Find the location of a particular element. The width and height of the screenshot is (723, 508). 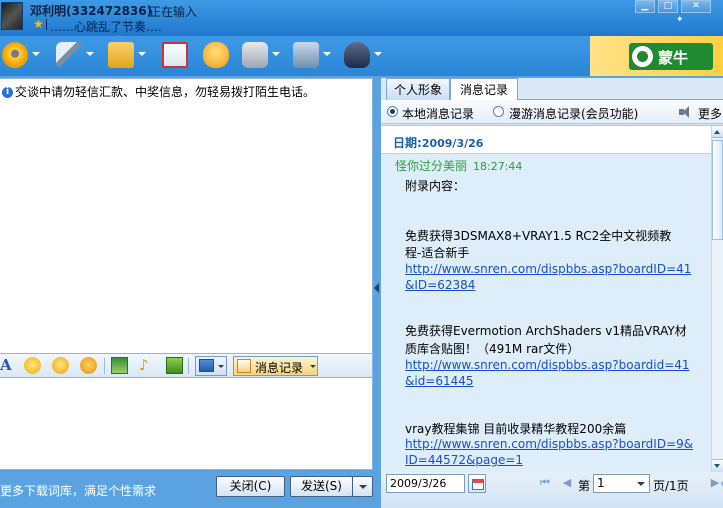

safety-notice: i 交谈中请勿轻信汇款、中奖信息，勿轻易拨打陌生电话。 is located at coordinates (158, 91).